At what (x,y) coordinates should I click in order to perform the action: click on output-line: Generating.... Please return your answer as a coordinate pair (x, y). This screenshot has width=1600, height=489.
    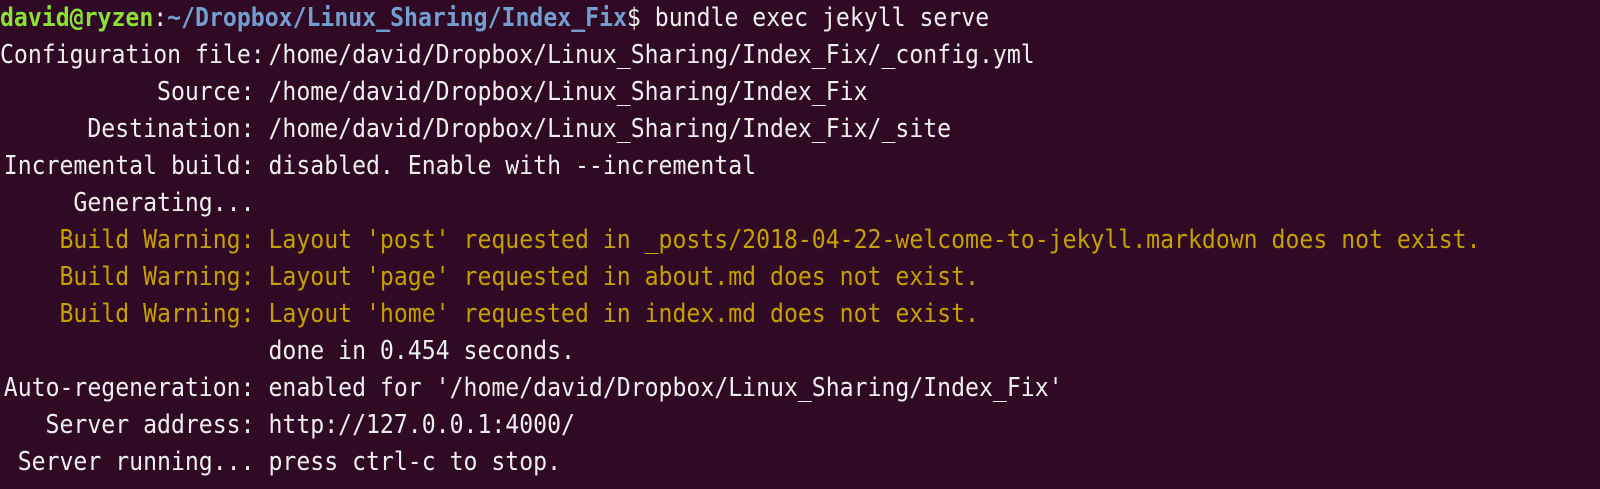
    Looking at the image, I should click on (712, 203).